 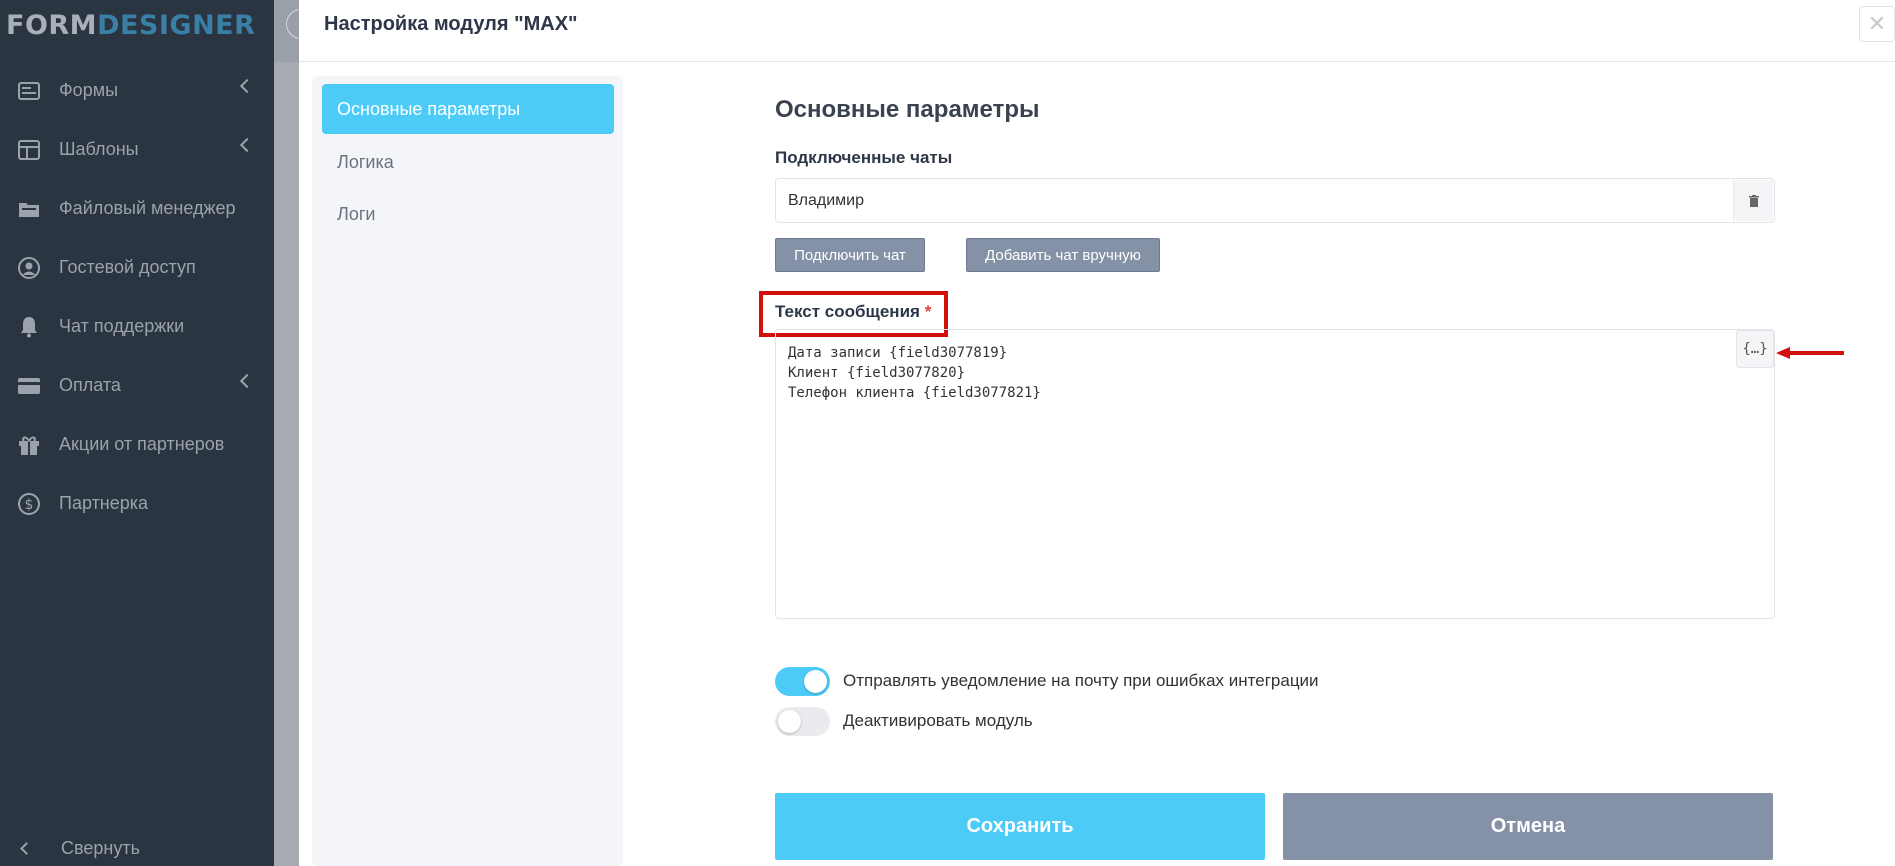 I want to click on tabs-panel: Основные параметры Логика Логи, so click(x=467, y=471).